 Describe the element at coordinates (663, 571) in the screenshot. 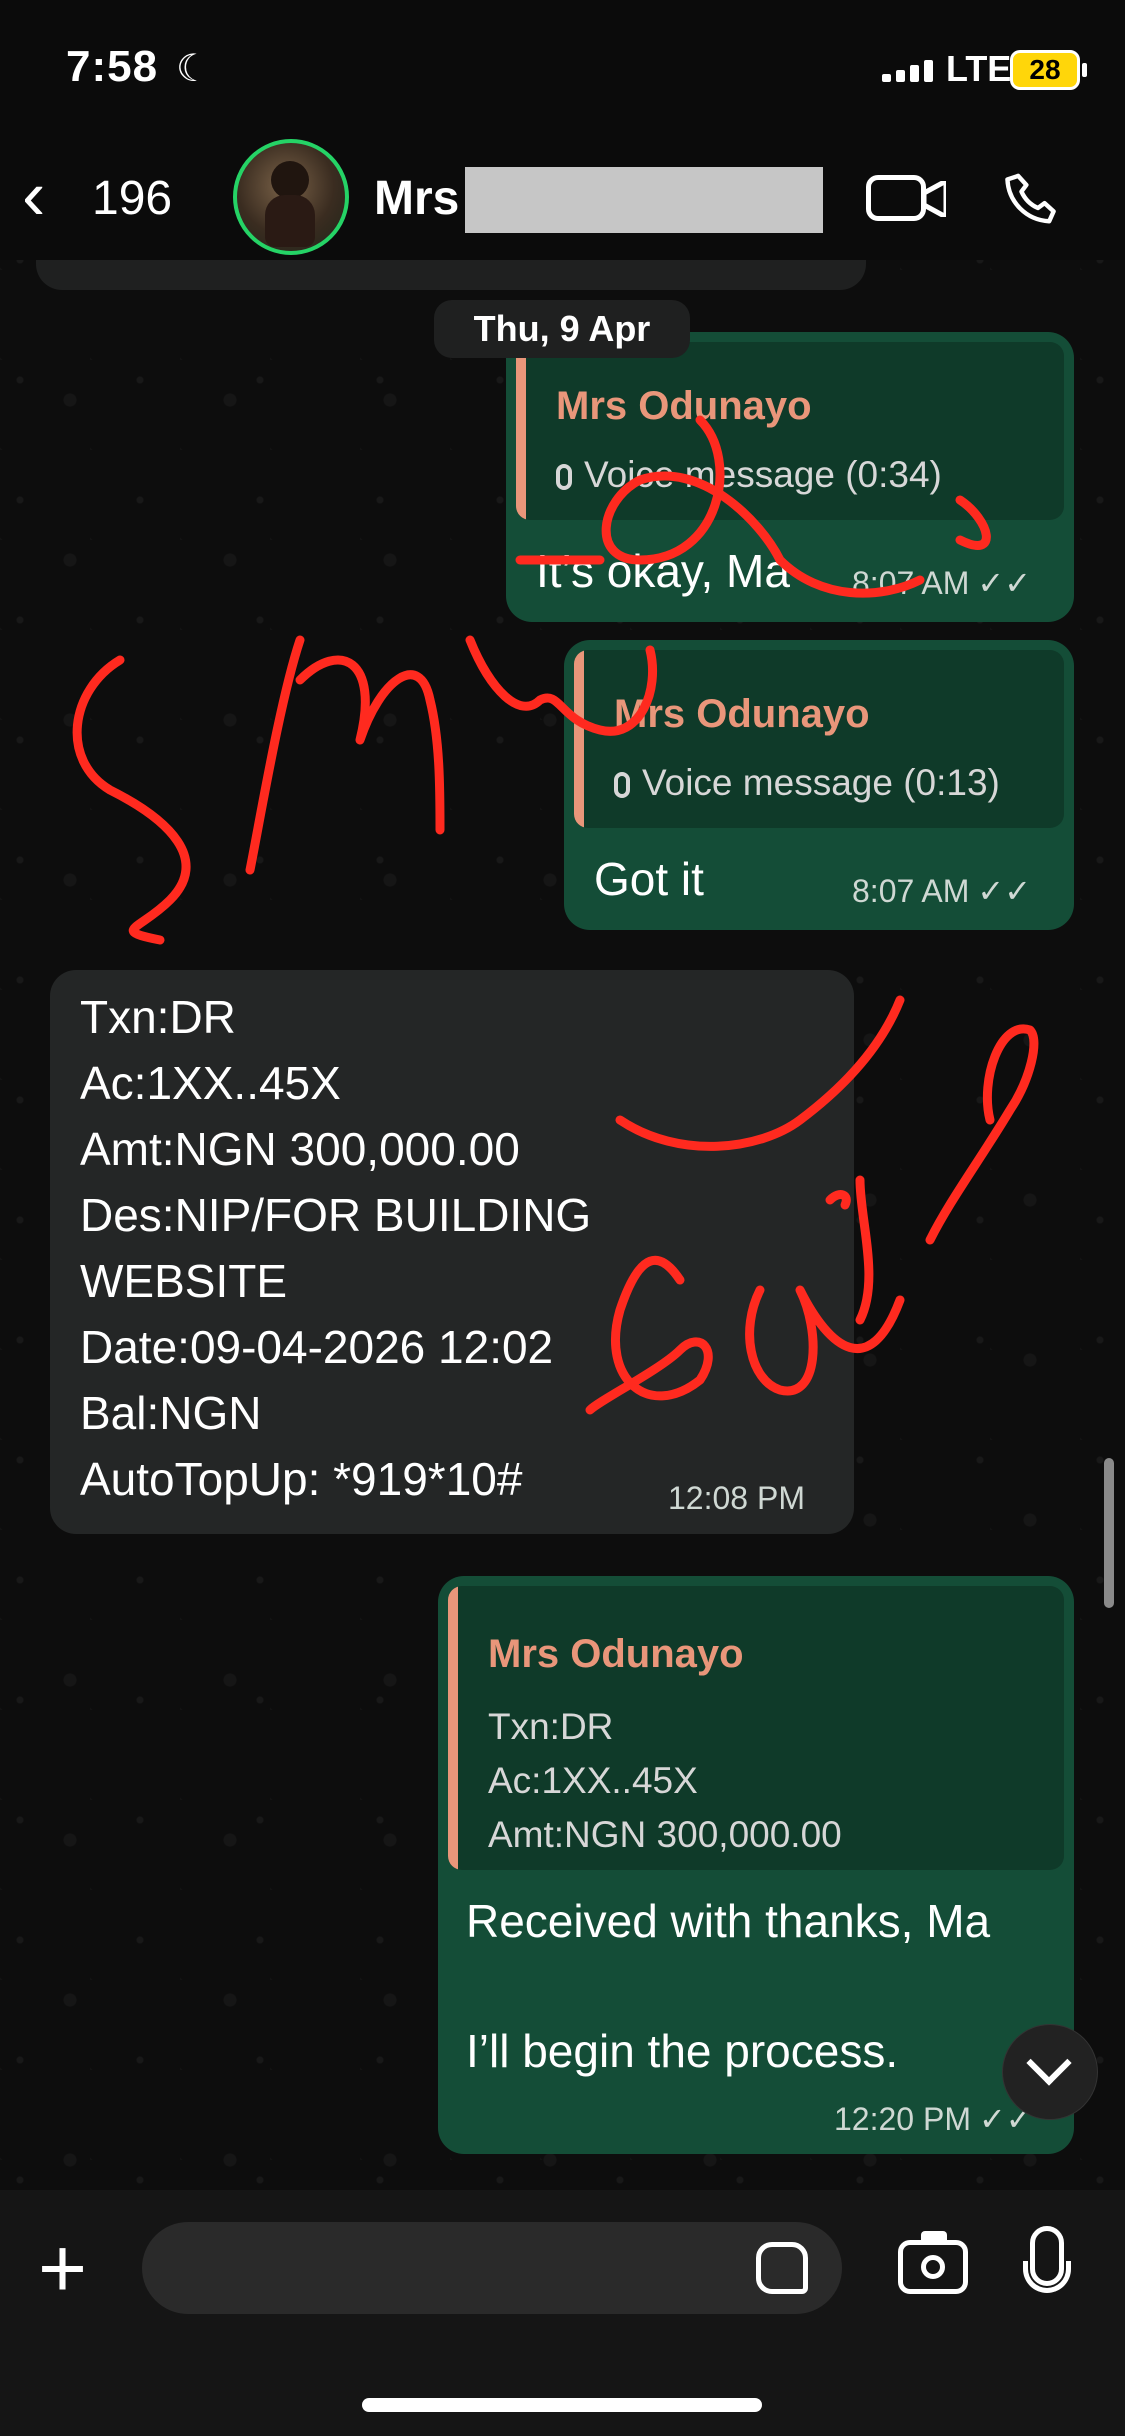

I see `message-text: It’s okay, Ma` at that location.